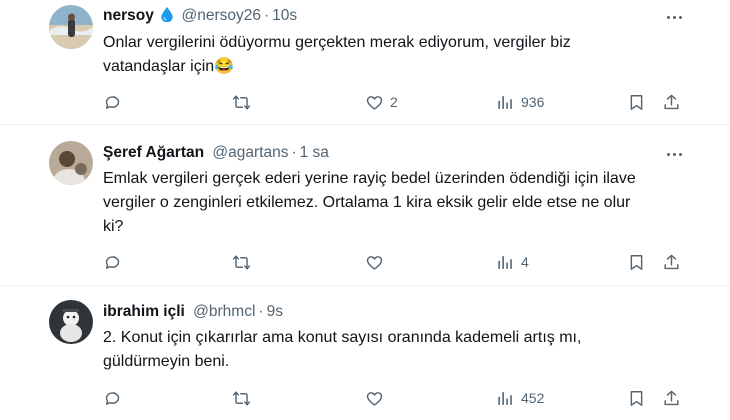  What do you see at coordinates (520, 102) in the screenshot?
I see `views-button: 936` at bounding box center [520, 102].